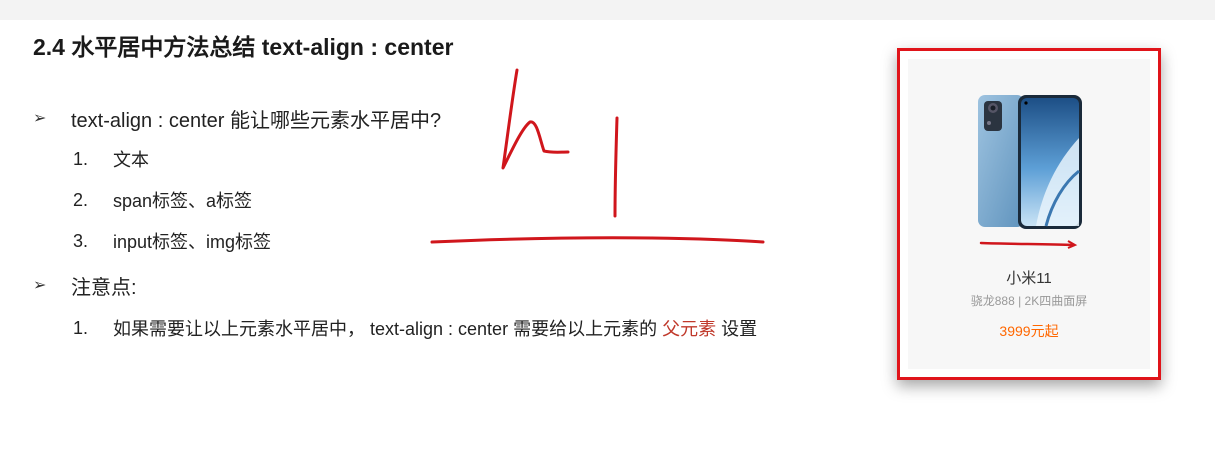 Image resolution: width=1215 pixels, height=470 pixels. I want to click on product-card-inner: 小米11 骁龙888 | 2K四曲面屏 3999元起, so click(1029, 214).